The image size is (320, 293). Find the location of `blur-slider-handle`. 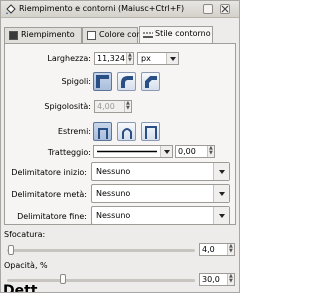

blur-slider-handle is located at coordinates (10, 250).